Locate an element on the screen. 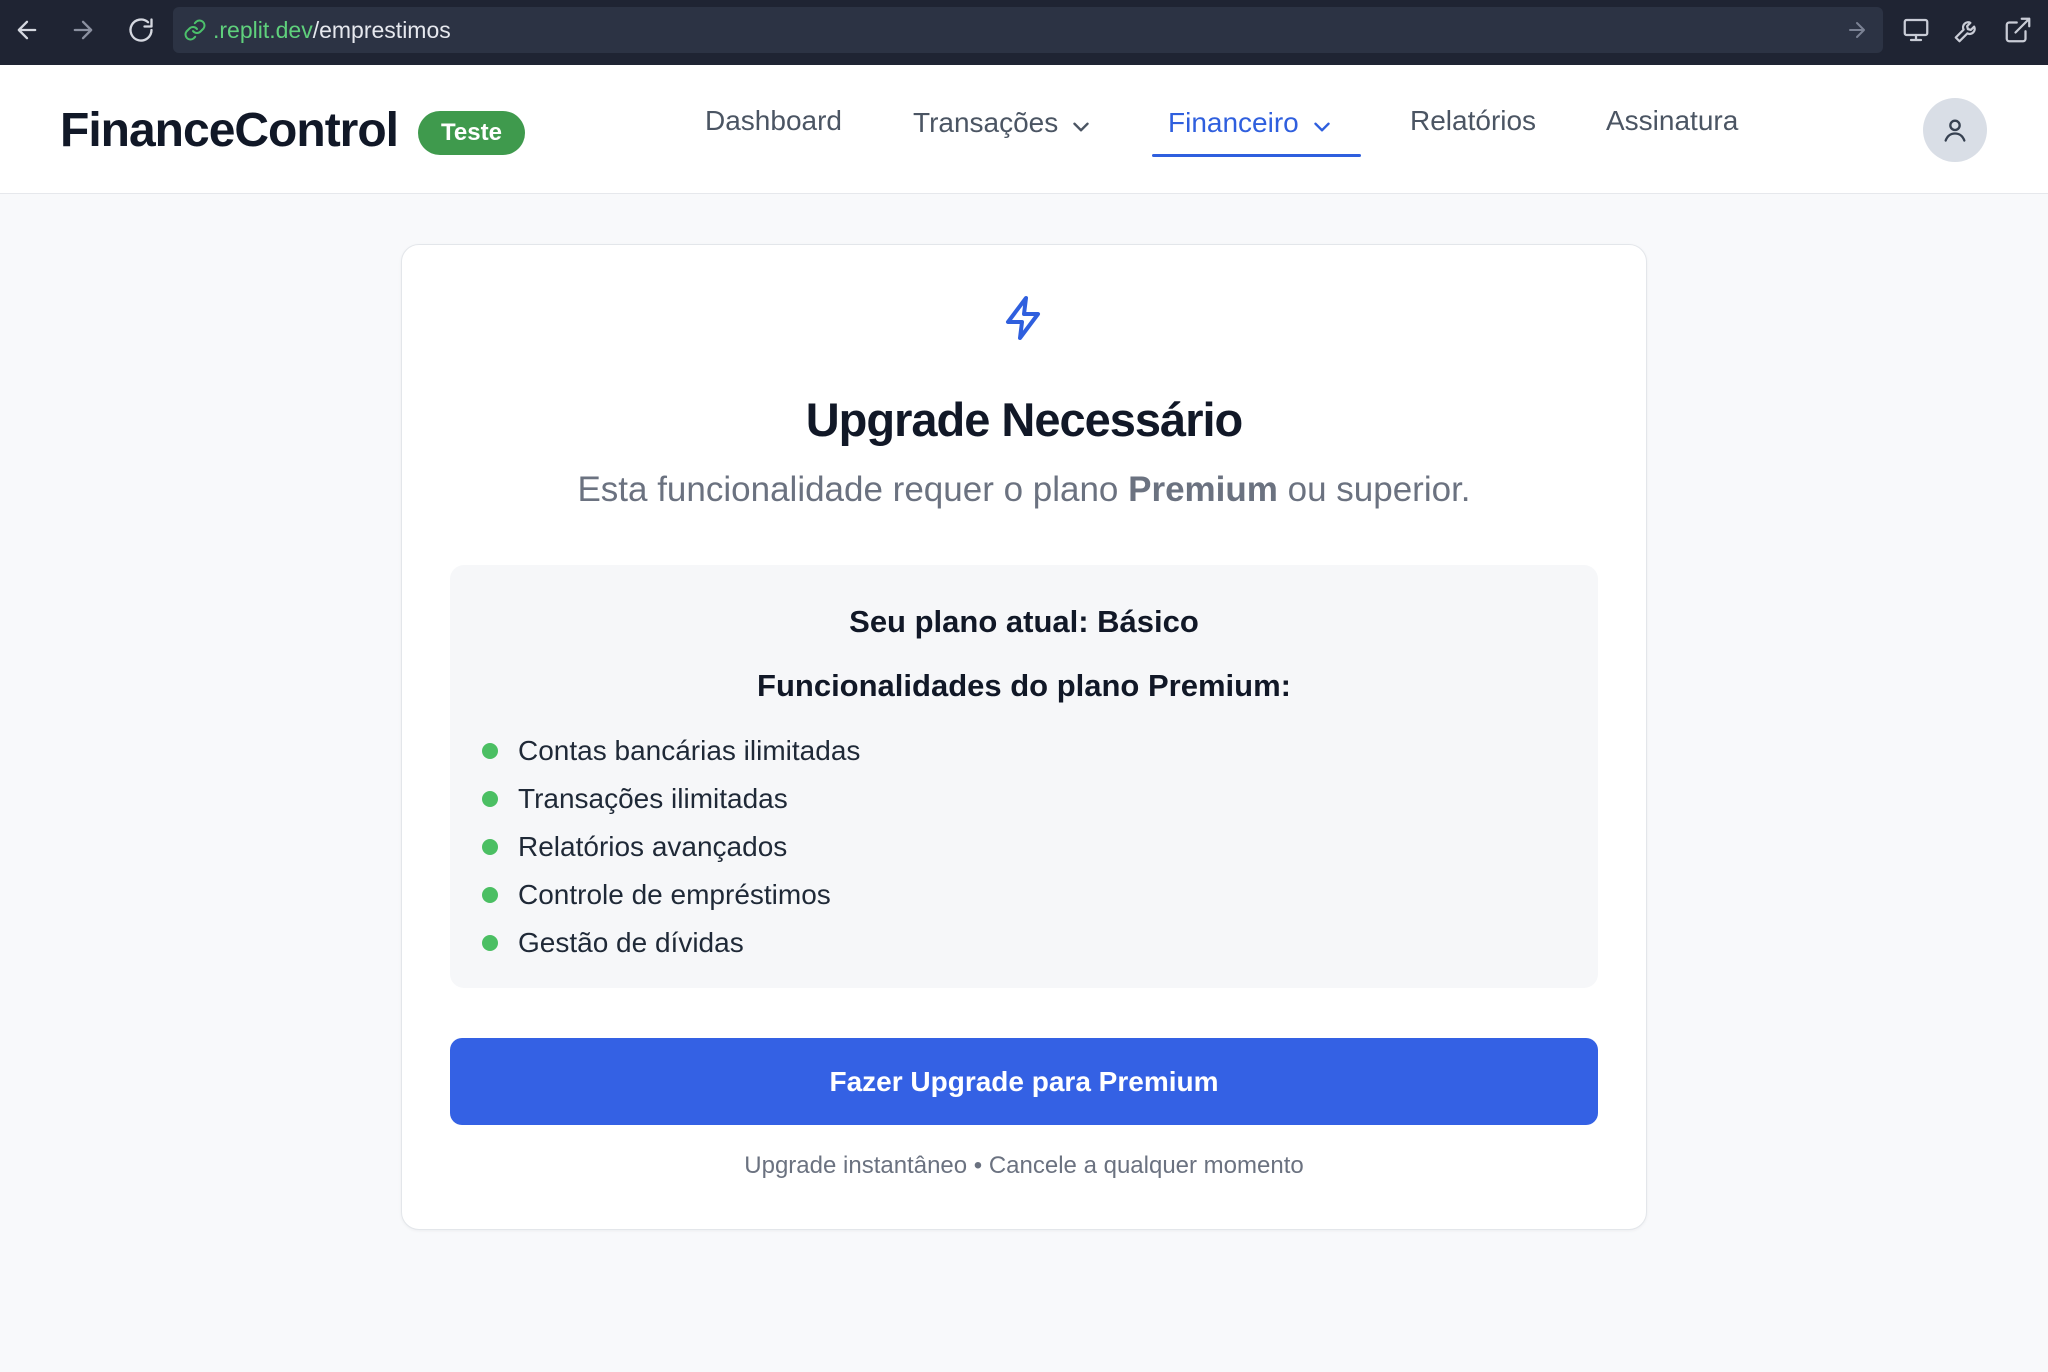  feature-label: Relatórios avançados is located at coordinates (653, 846).